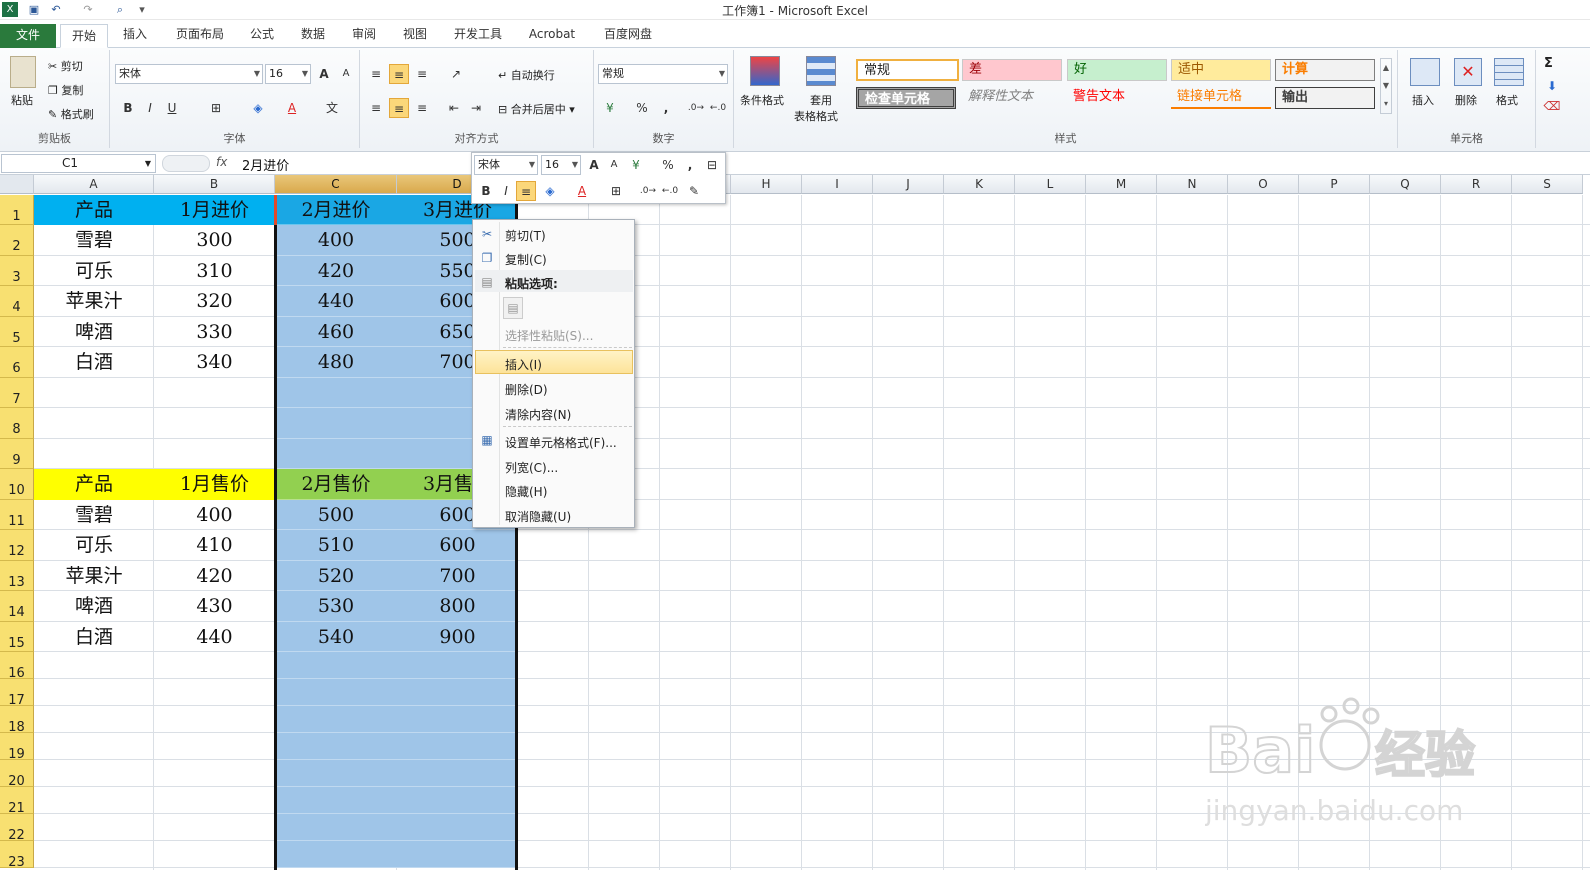 This screenshot has width=1590, height=870. What do you see at coordinates (399, 74) in the screenshot?
I see `align-middle-icon: ≡` at bounding box center [399, 74].